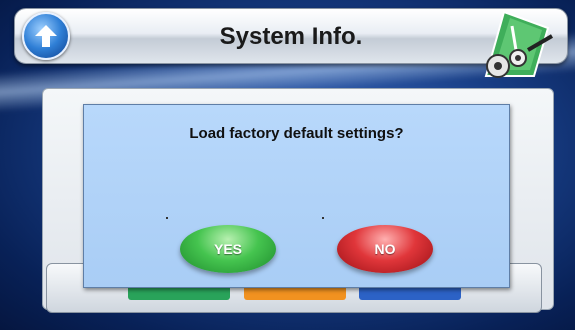 This screenshot has width=575, height=330. I want to click on yes-button-label: YES, so click(227, 249).